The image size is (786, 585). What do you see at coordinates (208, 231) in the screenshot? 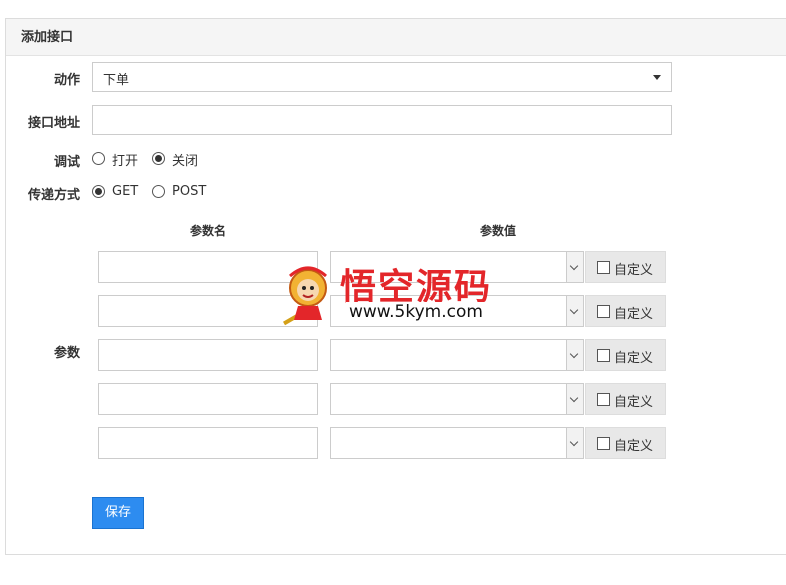
I see `param-name-header: 参数名` at bounding box center [208, 231].